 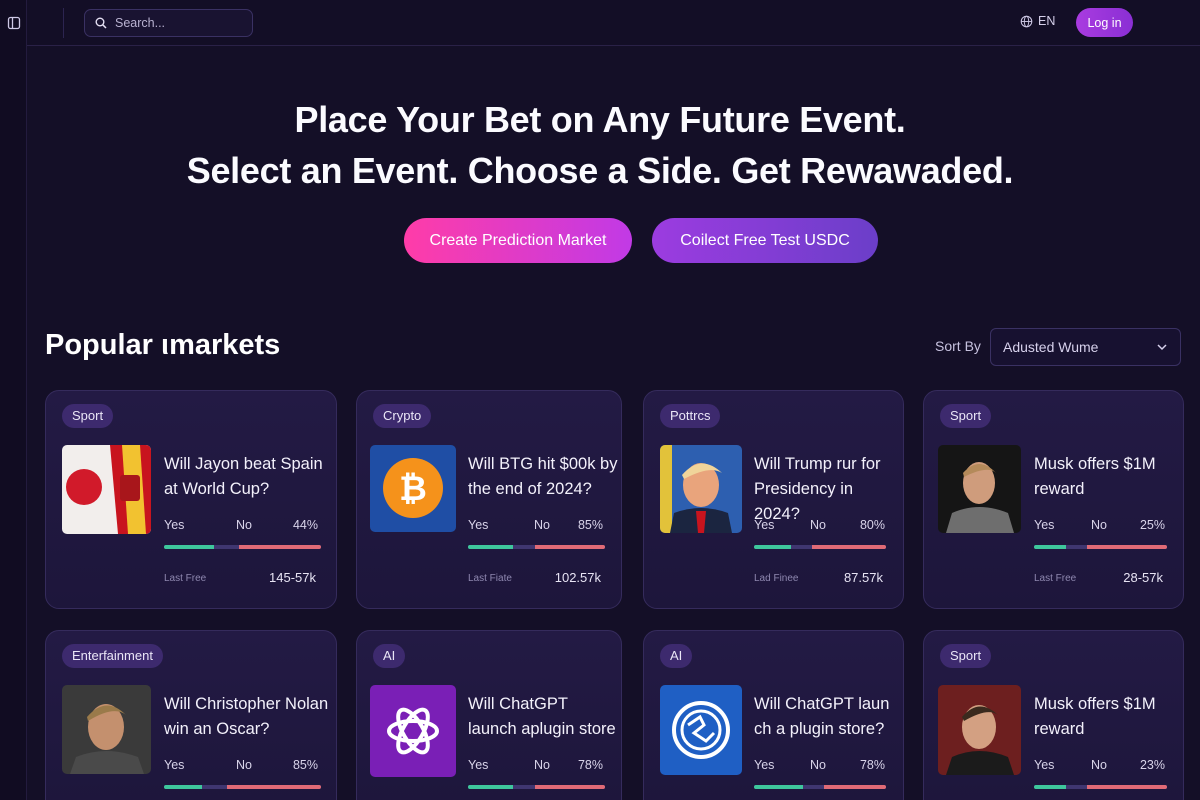 I want to click on sort-value: Adusted Wume, so click(x=1051, y=347).